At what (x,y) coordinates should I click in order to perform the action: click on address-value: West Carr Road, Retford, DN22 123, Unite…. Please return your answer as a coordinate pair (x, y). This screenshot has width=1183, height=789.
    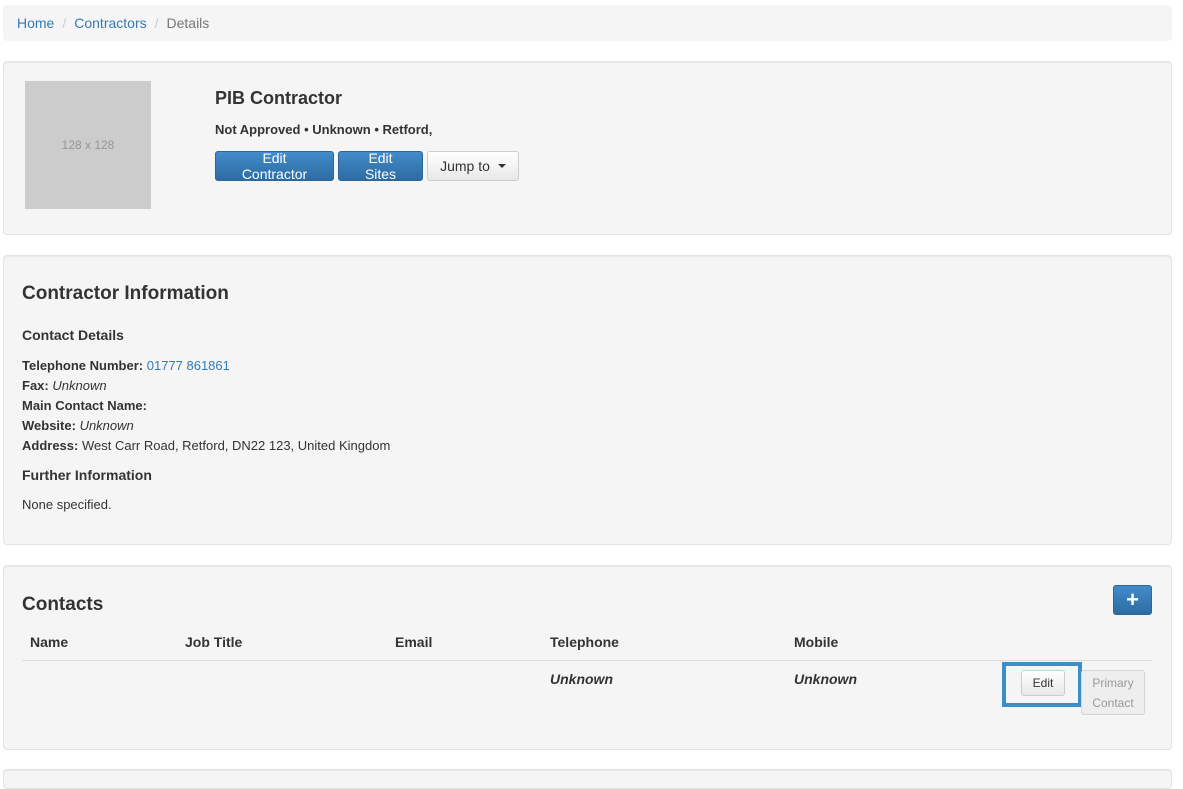
    Looking at the image, I should click on (236, 445).